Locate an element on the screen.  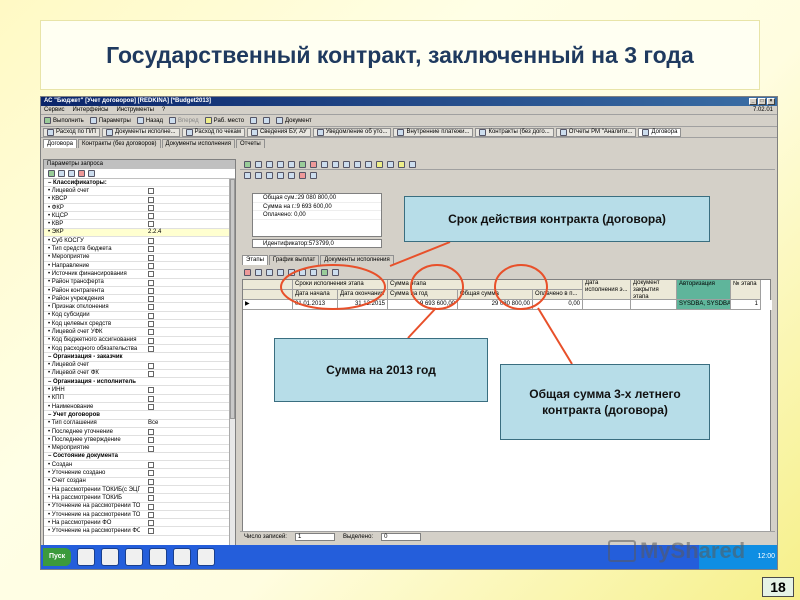
menu-tools: Инструменты is located at coordinates (134, 110).